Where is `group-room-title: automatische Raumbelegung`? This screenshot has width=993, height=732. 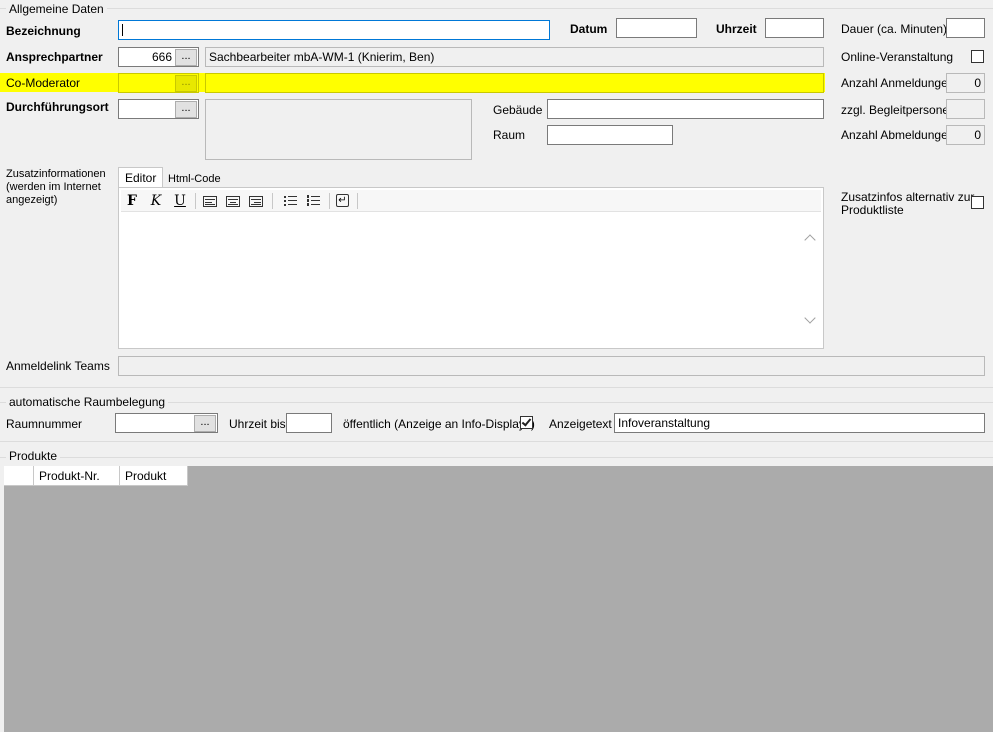 group-room-title: automatische Raumbelegung is located at coordinates (87, 402).